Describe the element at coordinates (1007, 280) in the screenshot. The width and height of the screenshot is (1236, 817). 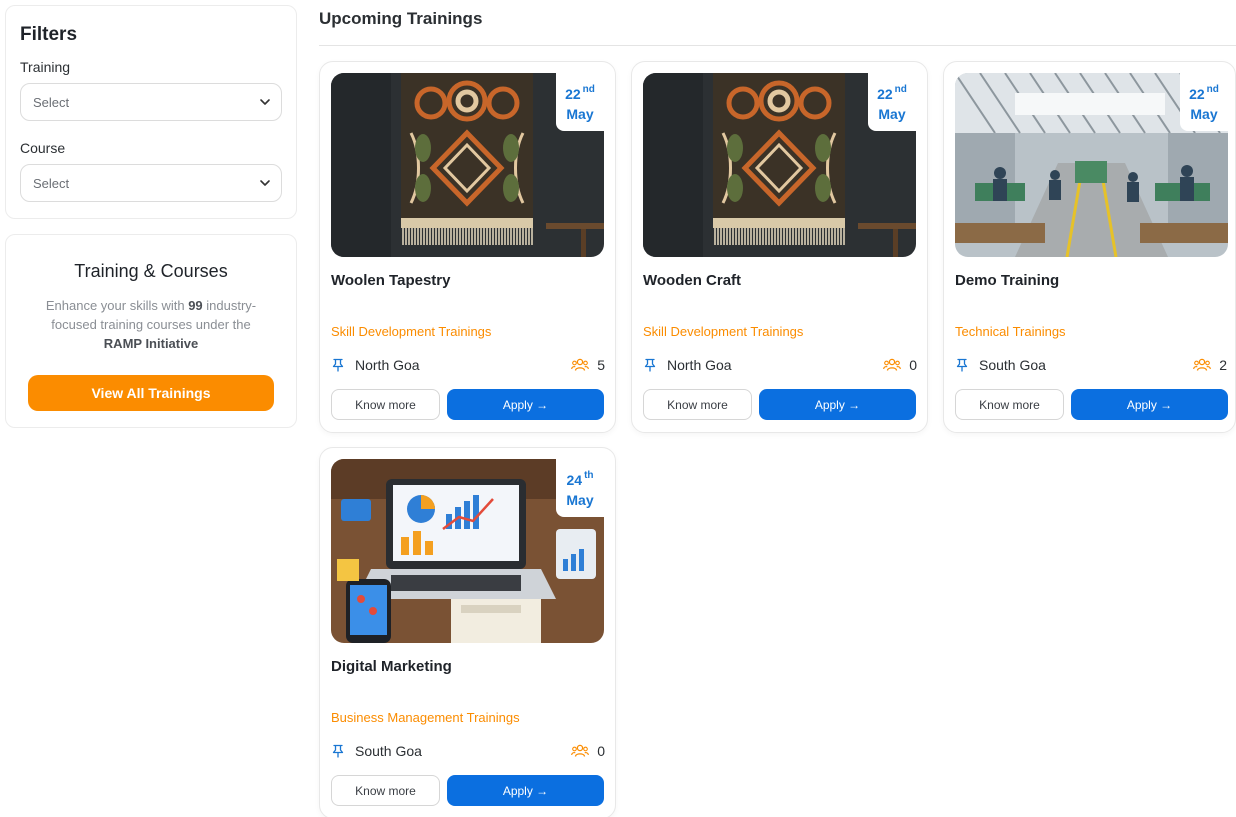
I see `training-title: Demo Training` at that location.